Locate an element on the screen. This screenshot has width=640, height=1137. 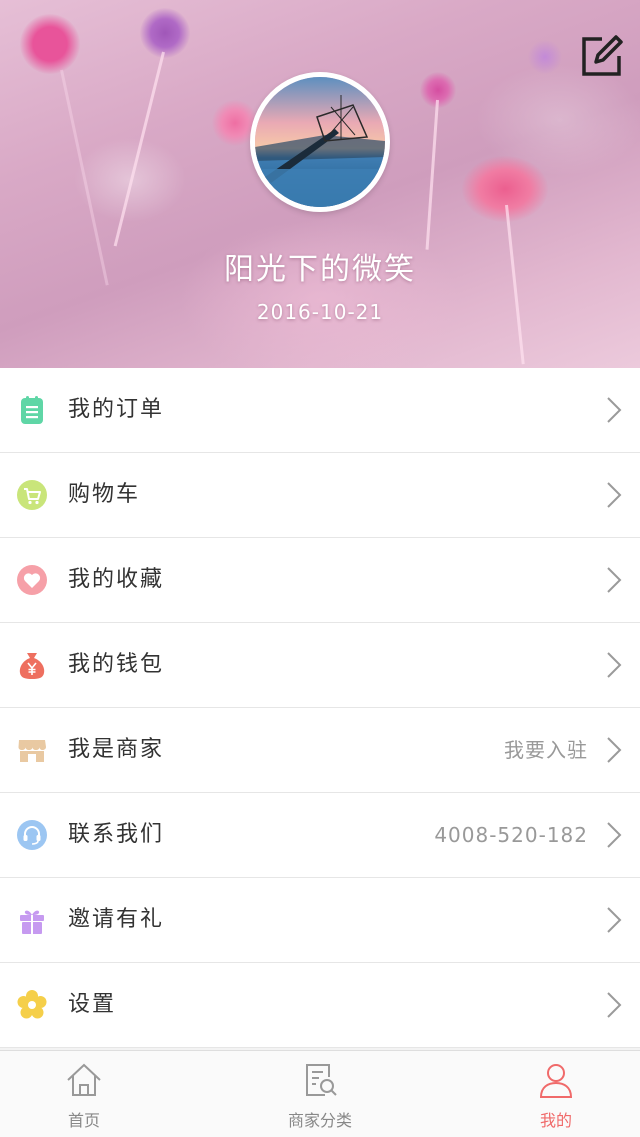
user-icon is located at coordinates (556, 1081).